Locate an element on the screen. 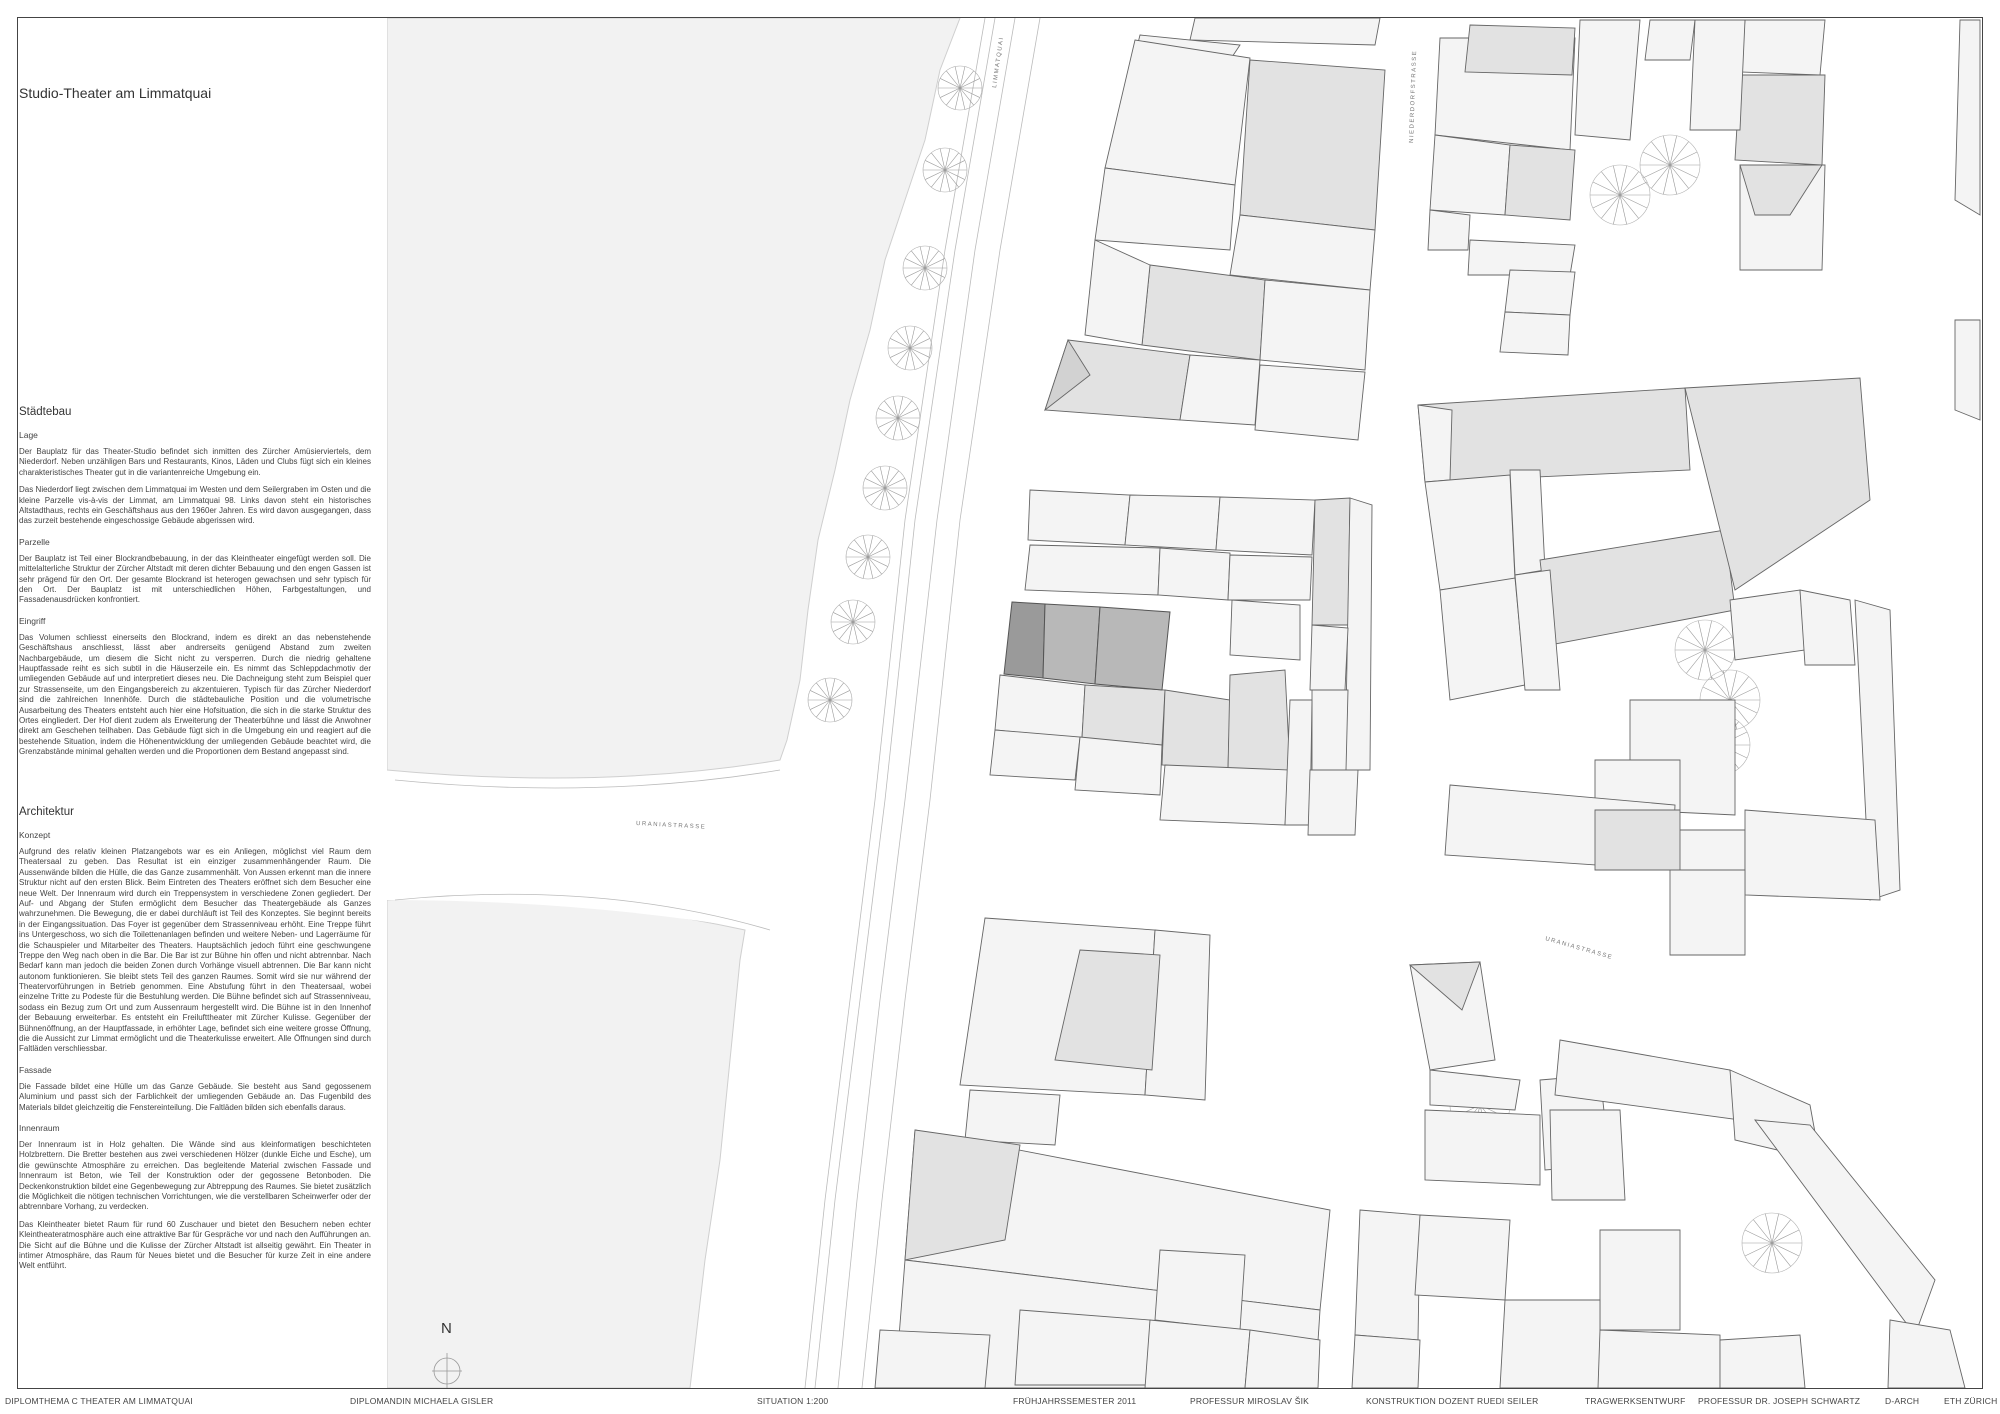 Image resolution: width=2000 pixels, height=1414 pixels. footer-diplomthema: DIPLOMTHEMA C THEATER AM LIMMATQUAI is located at coordinates (99, 1401).